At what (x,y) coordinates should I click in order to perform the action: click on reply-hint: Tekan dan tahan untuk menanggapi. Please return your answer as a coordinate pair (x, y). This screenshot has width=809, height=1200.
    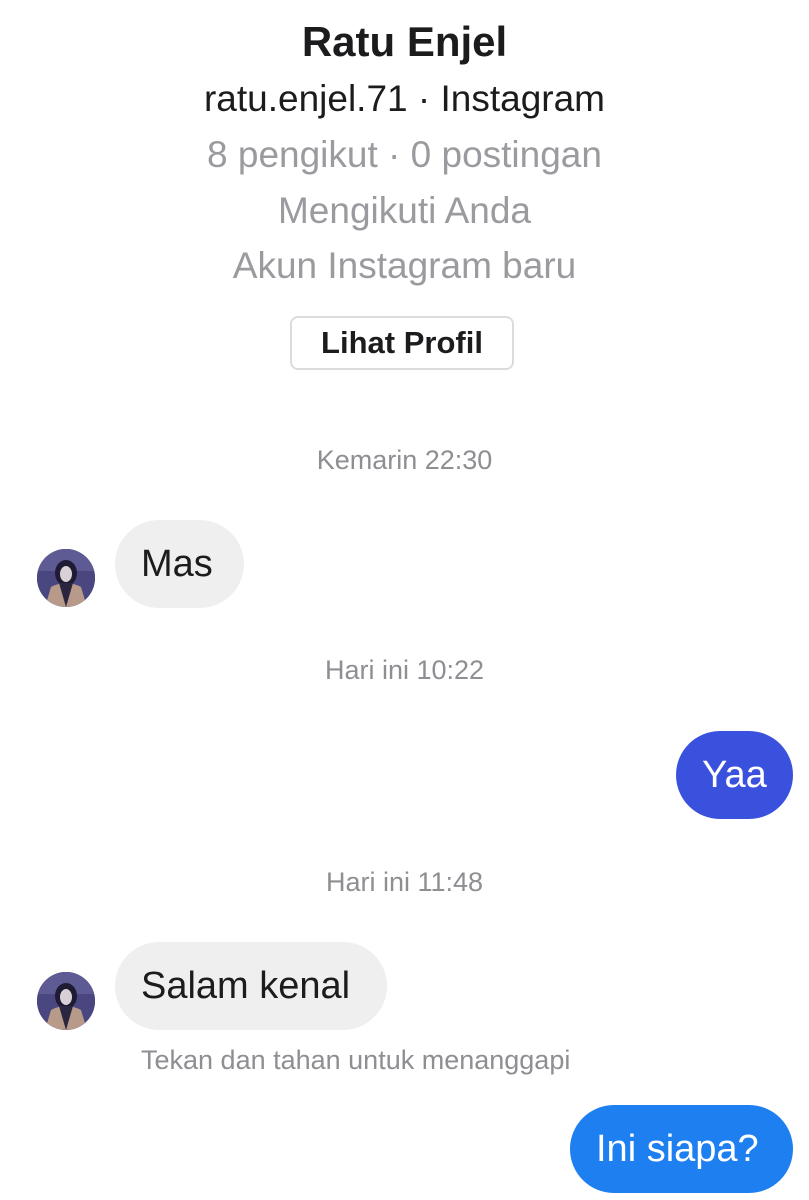
    Looking at the image, I should click on (356, 1060).